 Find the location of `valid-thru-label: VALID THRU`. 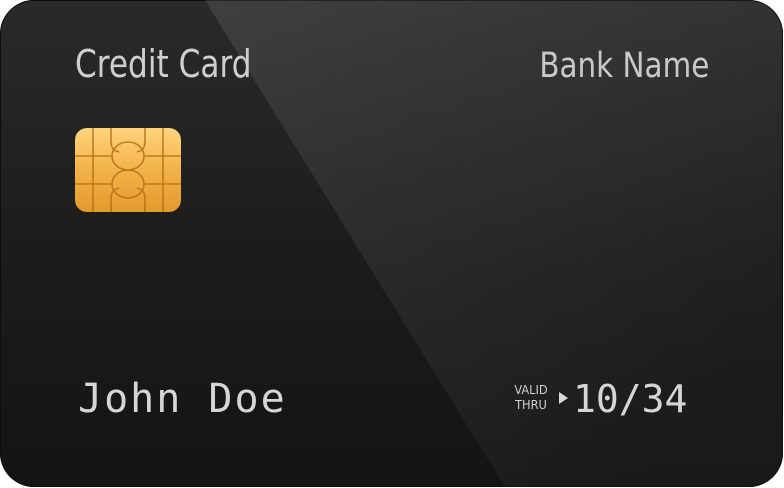

valid-thru-label: VALID THRU is located at coordinates (531, 398).